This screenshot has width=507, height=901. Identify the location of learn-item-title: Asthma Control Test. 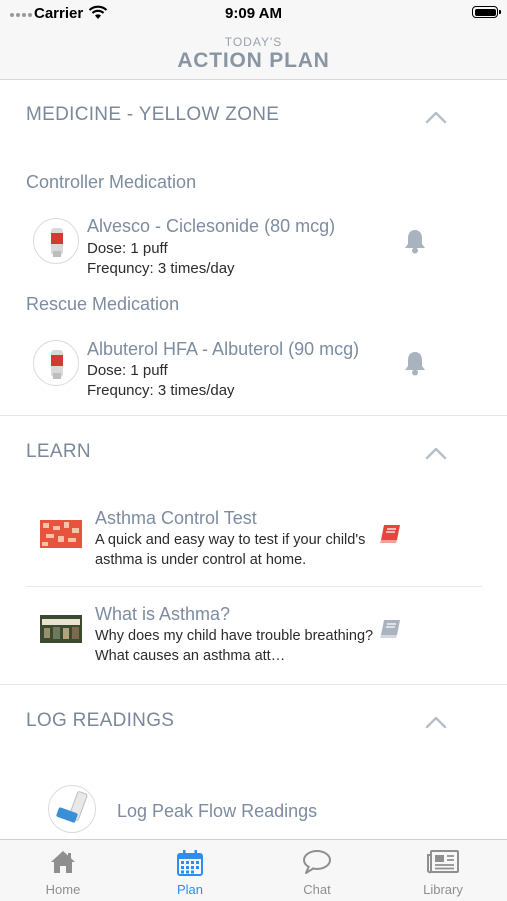
(176, 518).